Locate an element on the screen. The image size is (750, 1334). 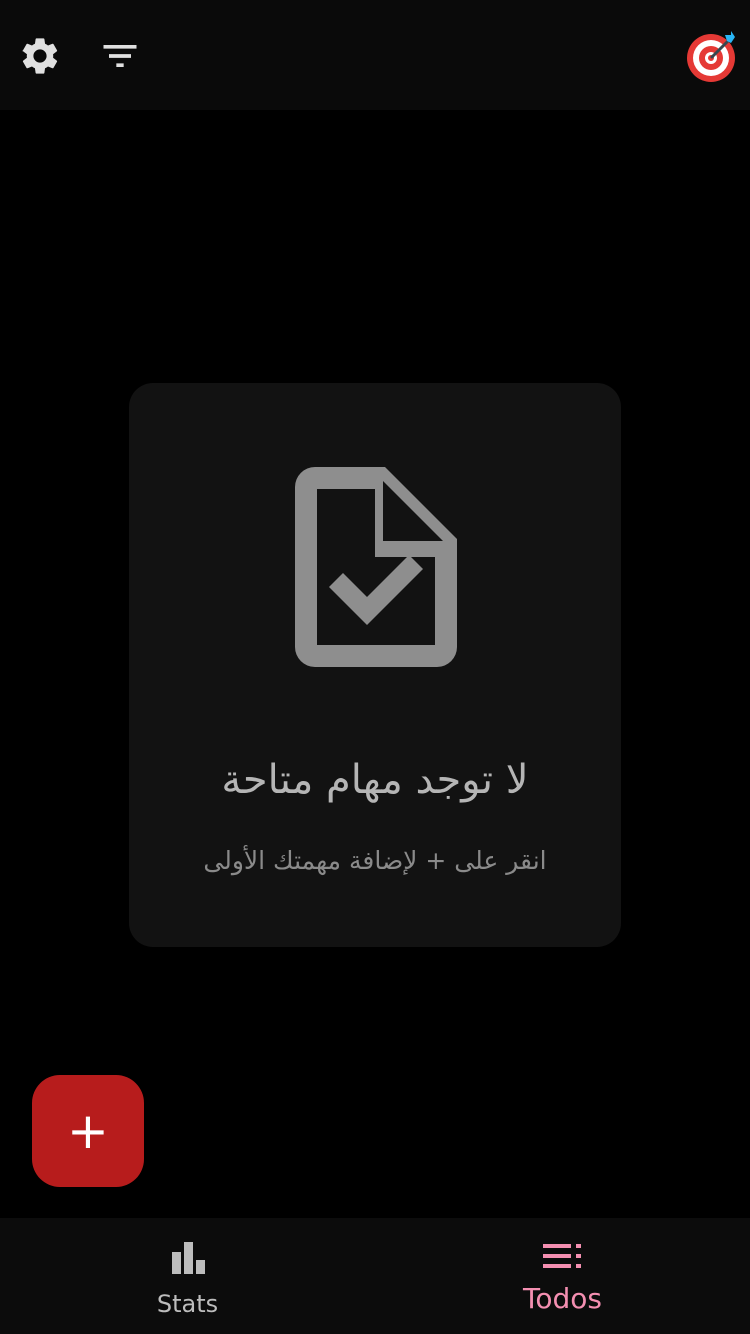
target-icon is located at coordinates (711, 56).